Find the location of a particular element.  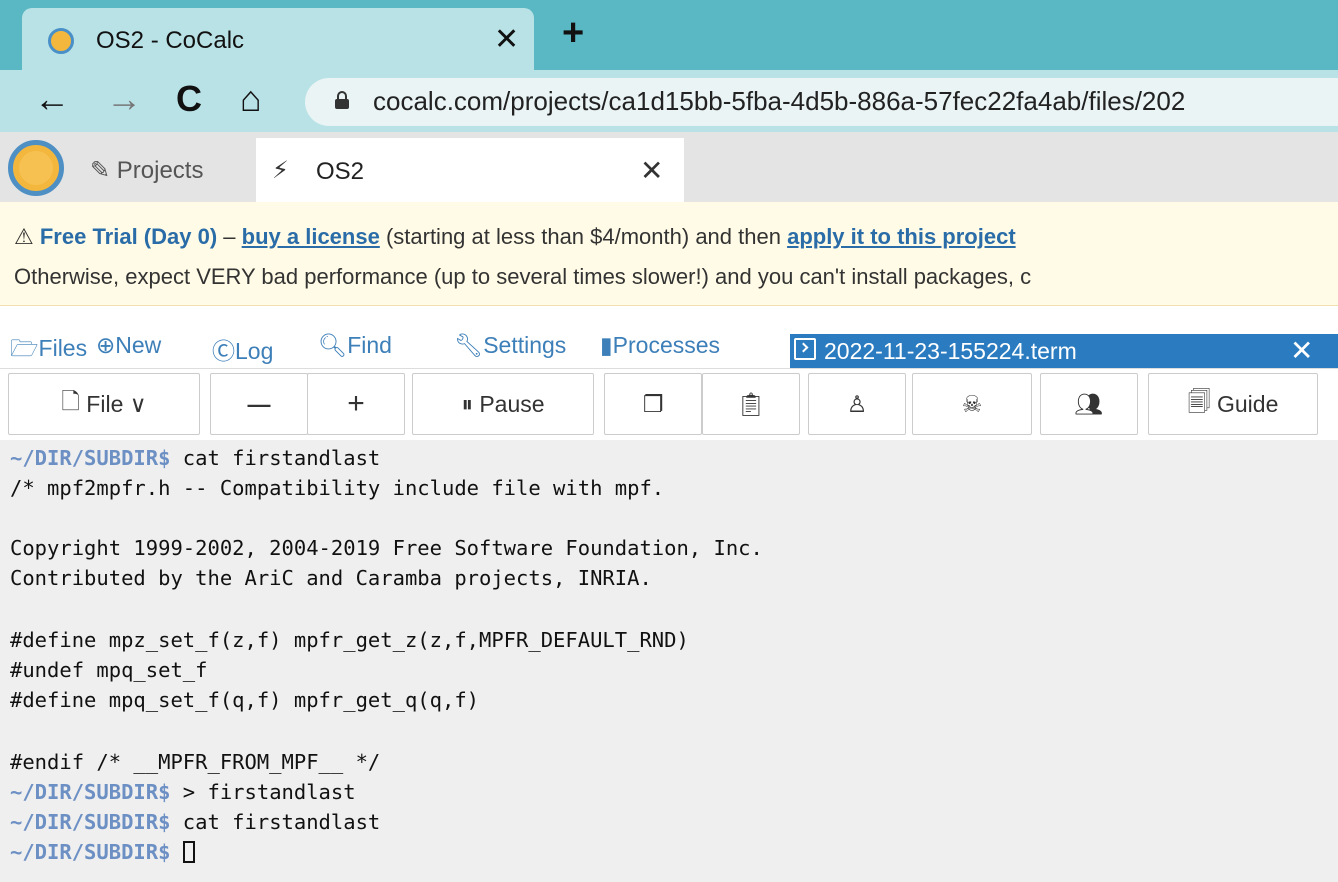

copy-button: ❐ is located at coordinates (653, 404).